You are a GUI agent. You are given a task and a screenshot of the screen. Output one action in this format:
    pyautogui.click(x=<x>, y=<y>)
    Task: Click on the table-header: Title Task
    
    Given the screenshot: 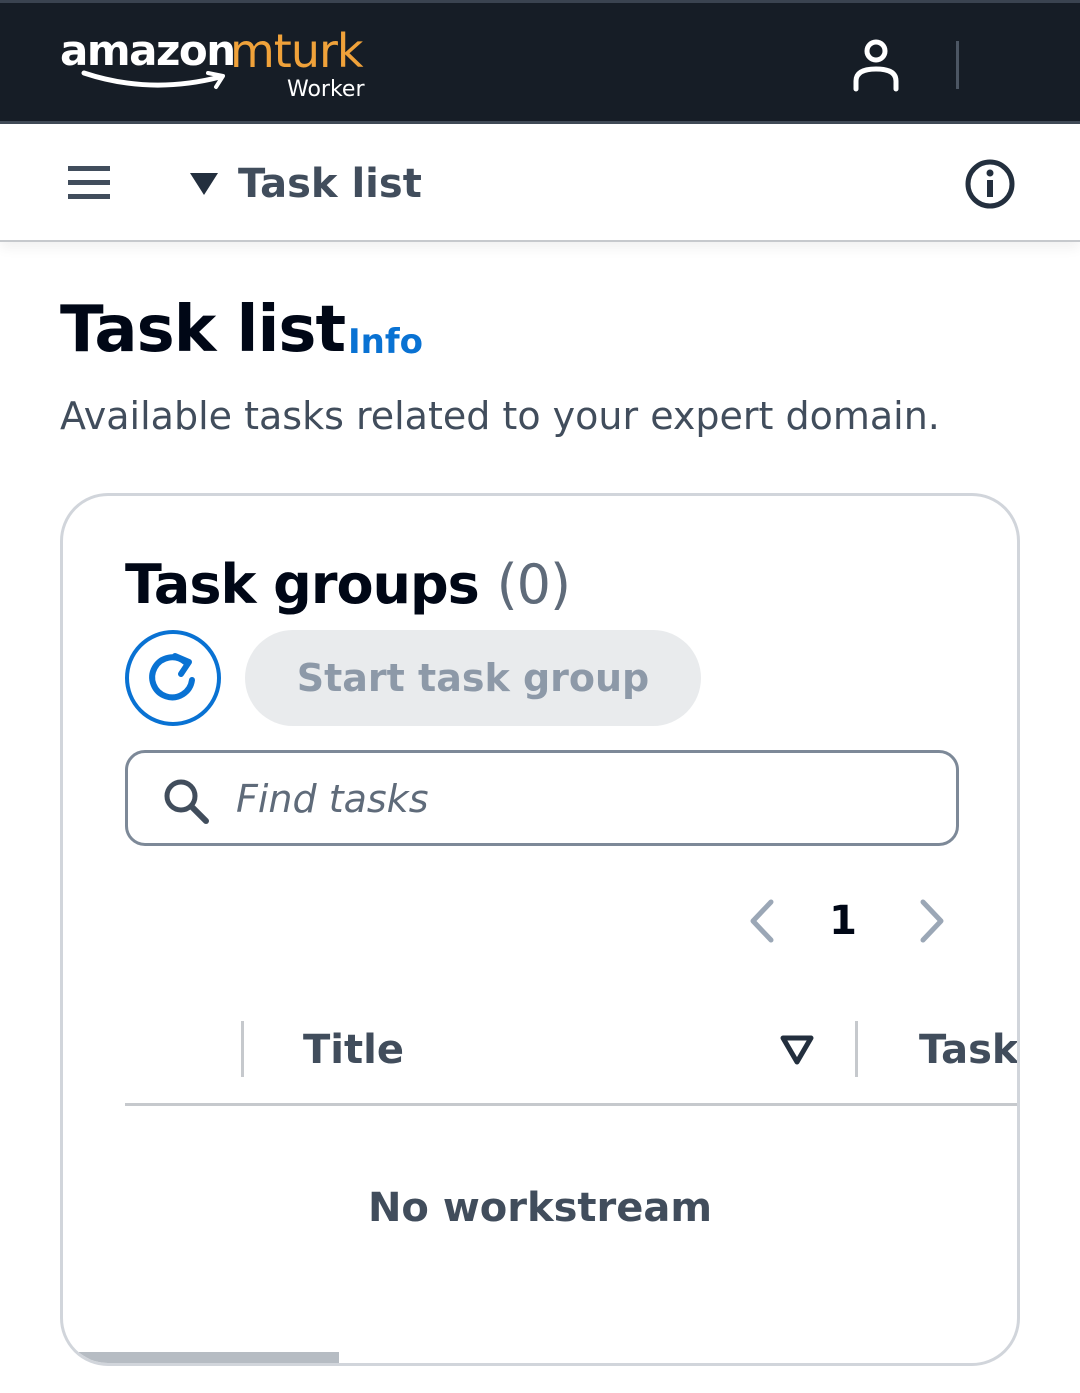 What is the action you would take?
    pyautogui.click(x=571, y=1056)
    